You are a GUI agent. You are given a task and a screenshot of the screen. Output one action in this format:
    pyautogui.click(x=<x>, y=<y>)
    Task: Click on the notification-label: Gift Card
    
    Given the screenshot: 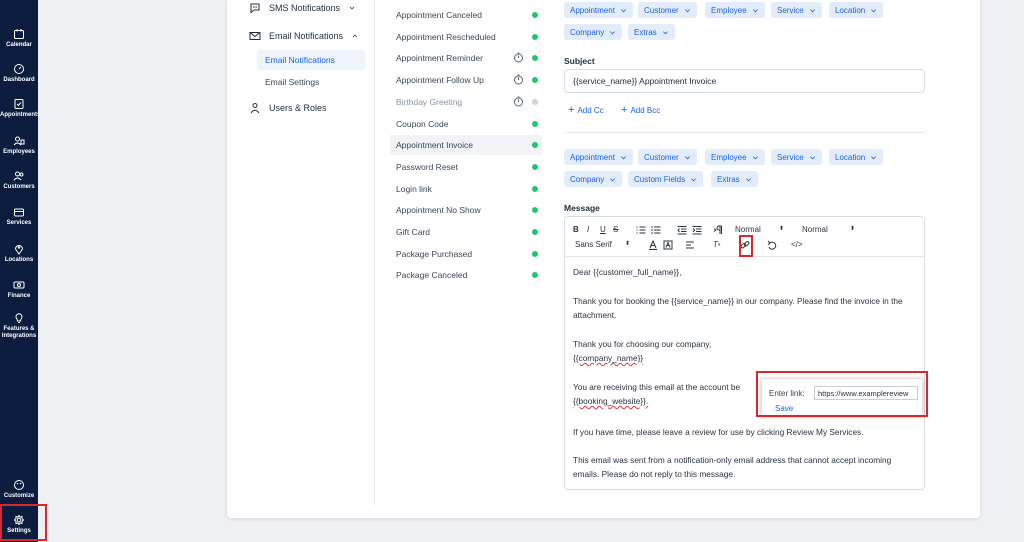 What is the action you would take?
    pyautogui.click(x=413, y=232)
    